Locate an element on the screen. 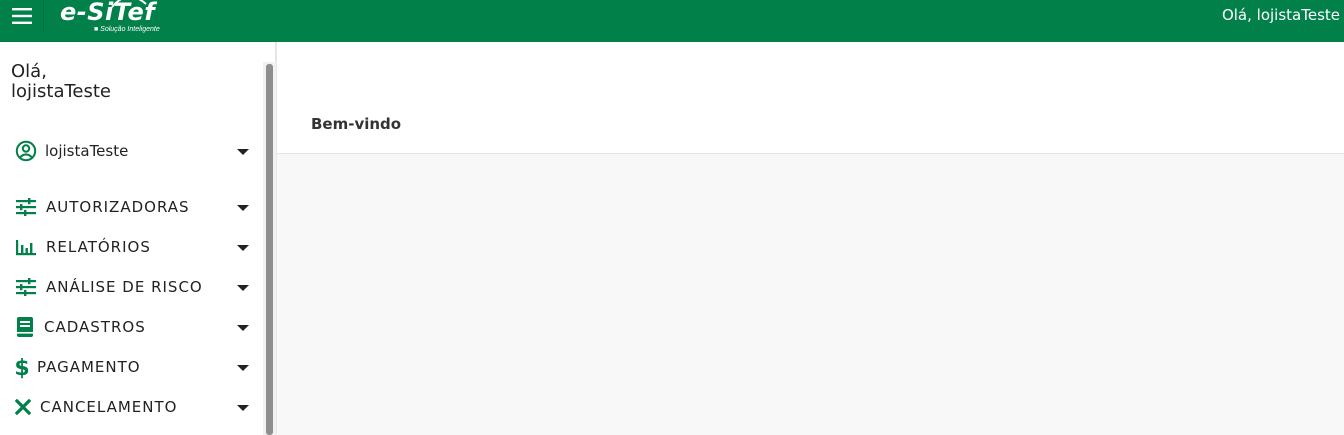  sidebar-greeting-username: lojistaTeste is located at coordinates (61, 91).